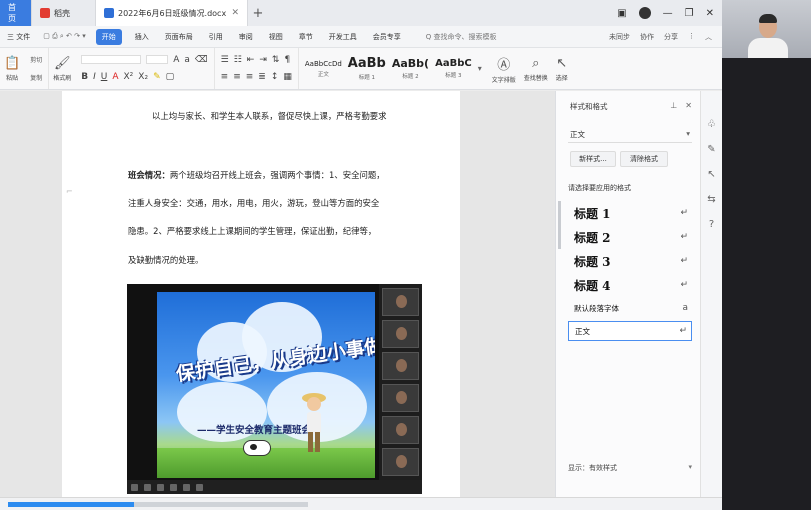  I want to click on menu-insert: 插入, so click(142, 37).